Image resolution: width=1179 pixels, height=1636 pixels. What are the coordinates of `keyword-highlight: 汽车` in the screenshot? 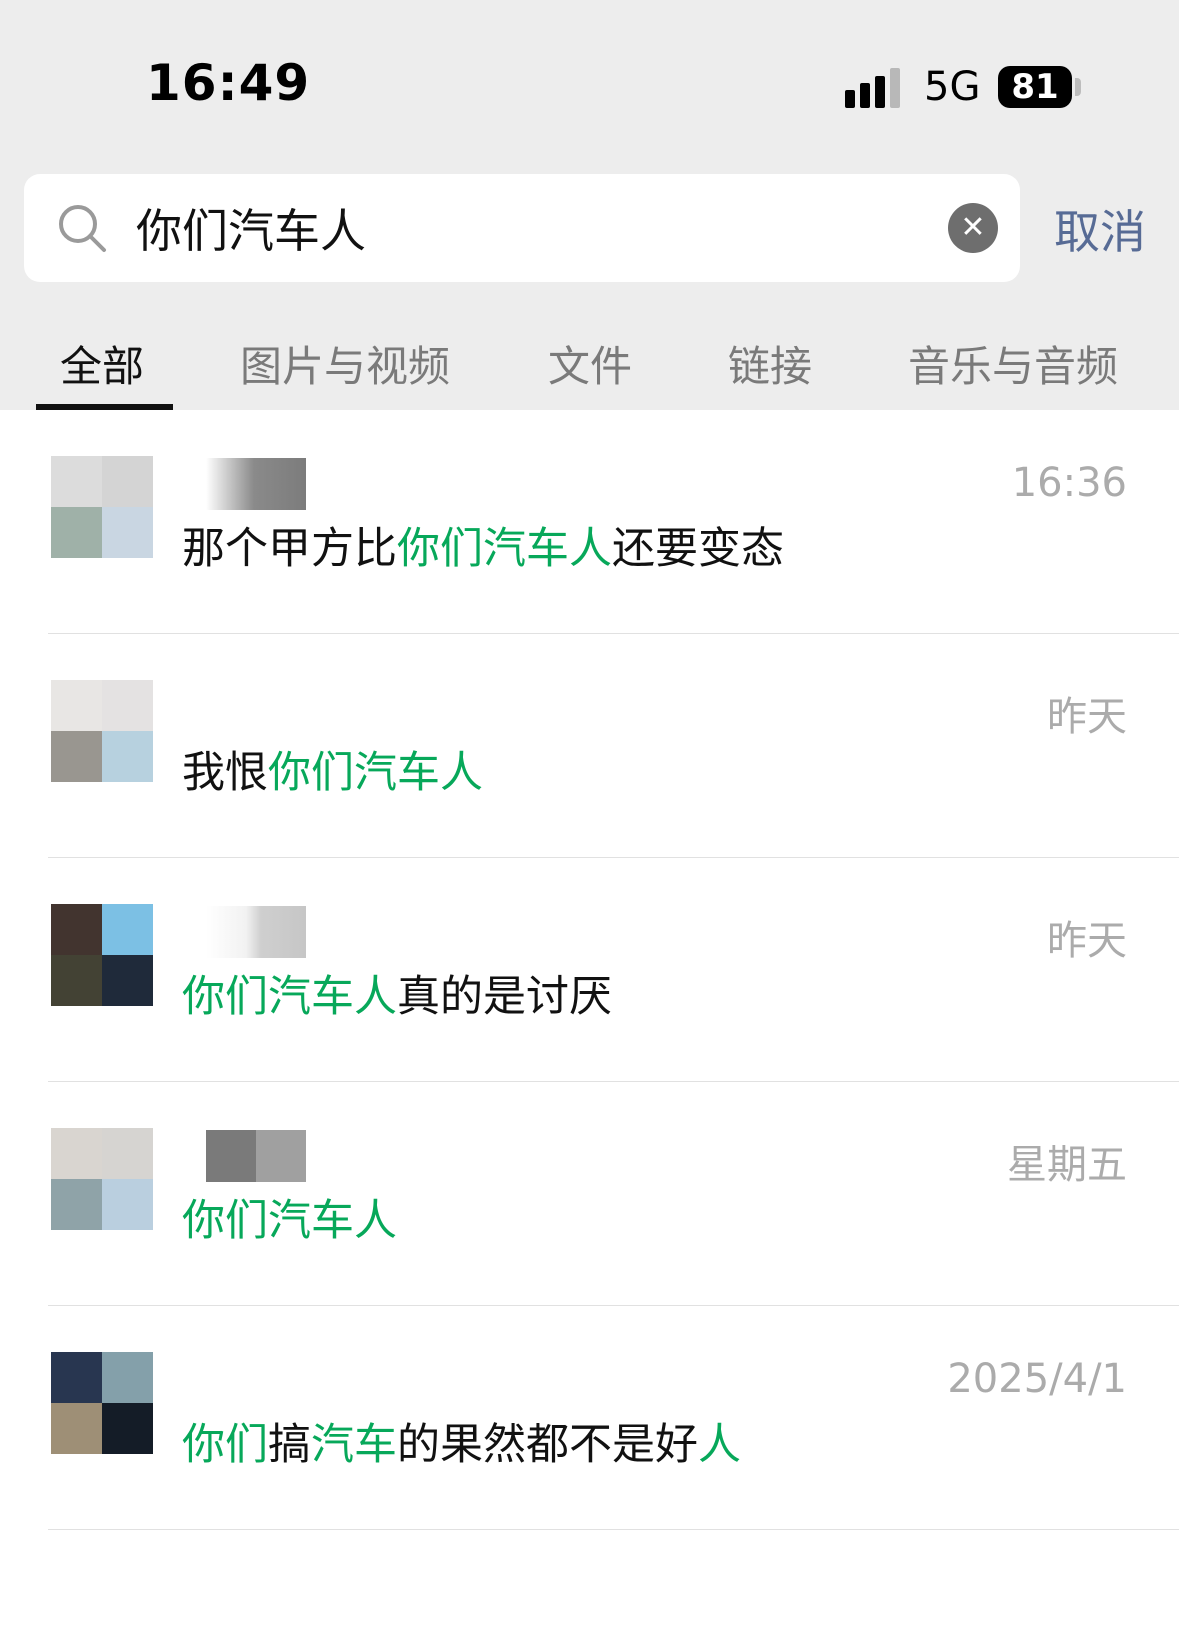 It's located at (354, 1445).